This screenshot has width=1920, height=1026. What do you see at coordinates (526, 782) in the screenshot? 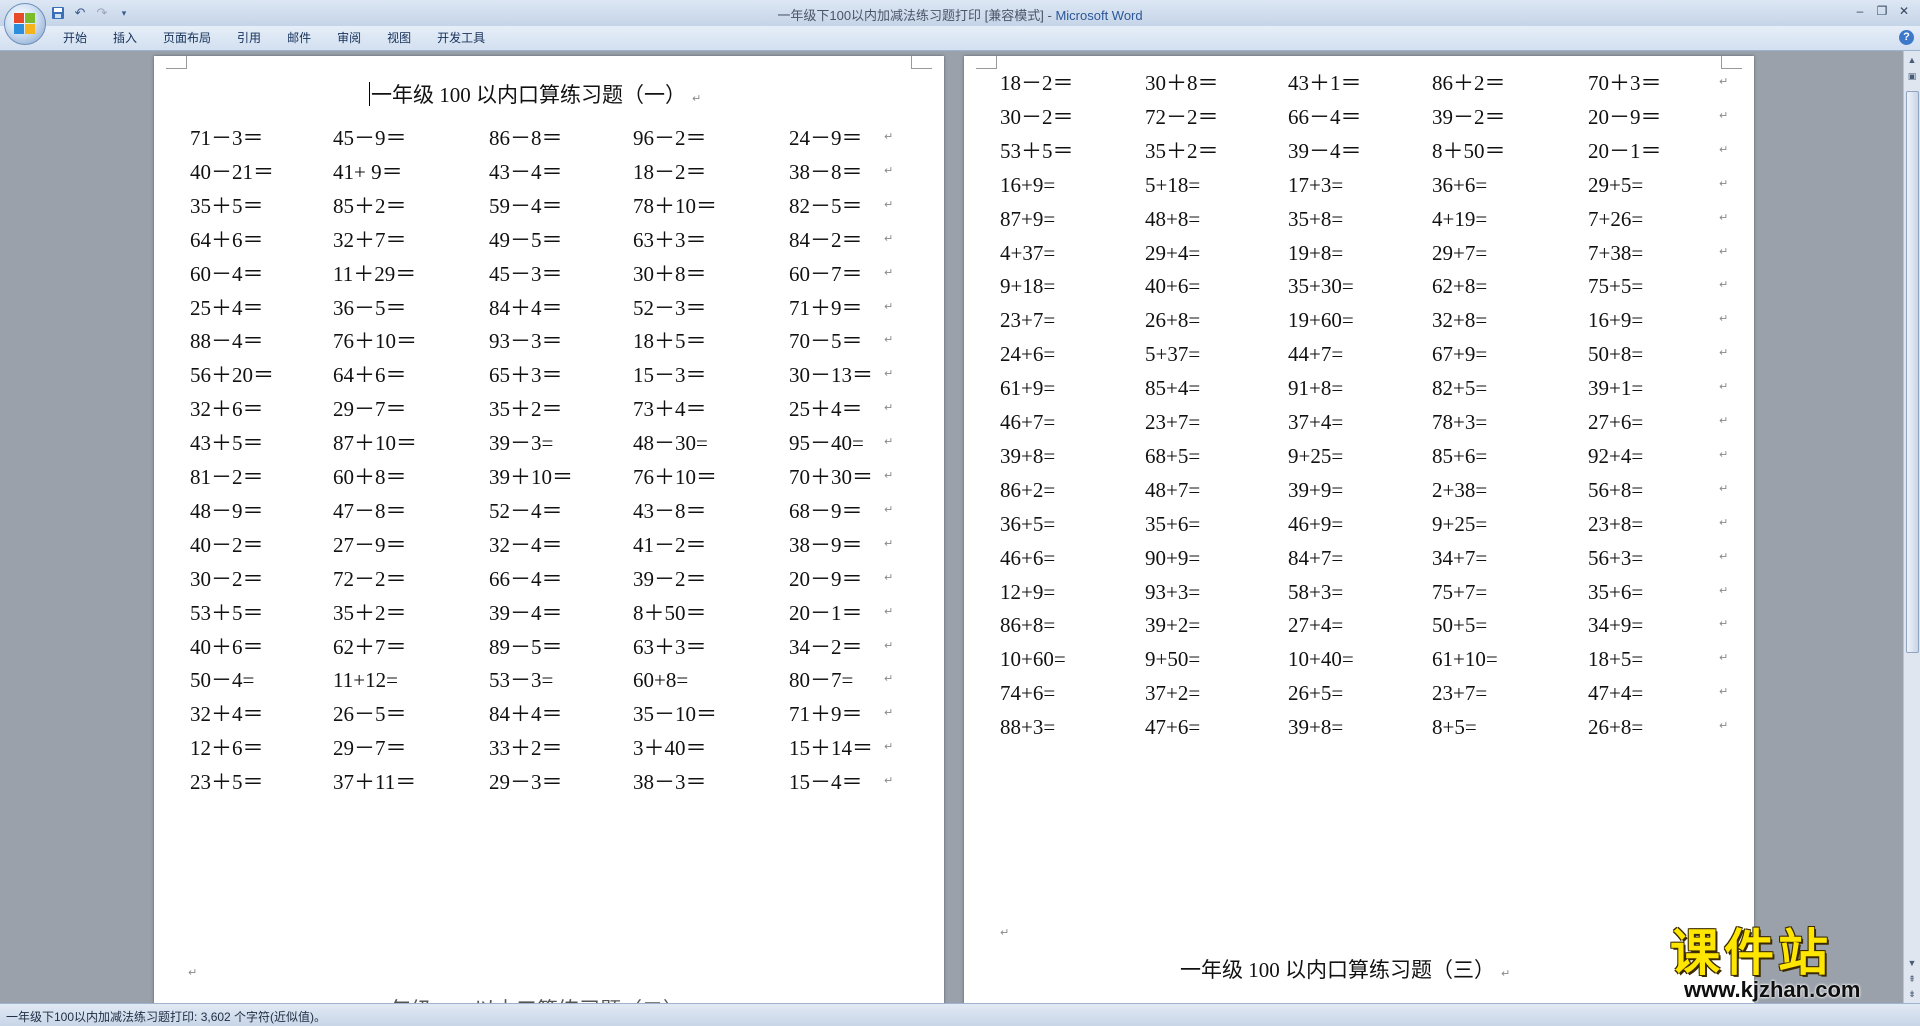
I see `exercise-item: 29－3＝` at bounding box center [526, 782].